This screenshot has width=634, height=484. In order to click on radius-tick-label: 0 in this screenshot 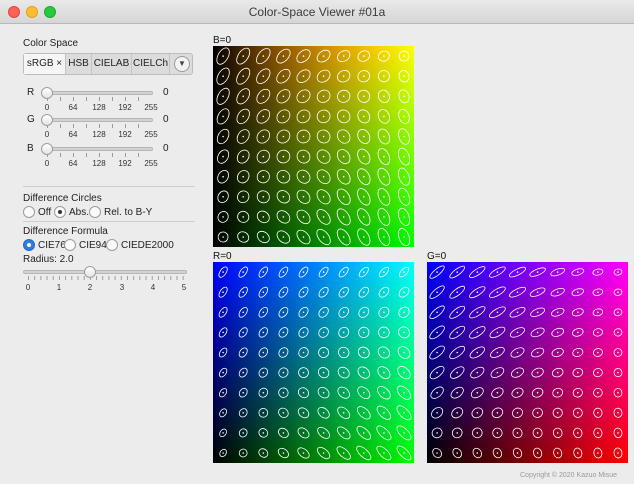, I will do `click(28, 287)`.